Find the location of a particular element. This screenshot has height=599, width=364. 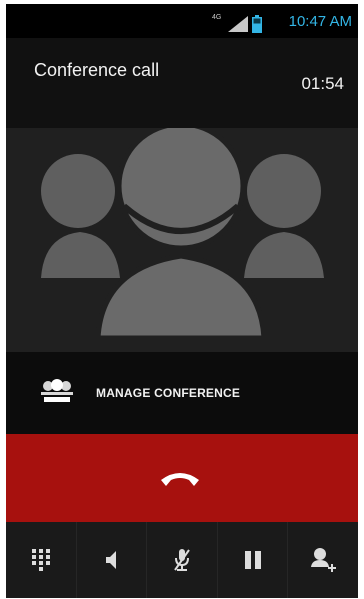

pause-icon is located at coordinates (252, 560).